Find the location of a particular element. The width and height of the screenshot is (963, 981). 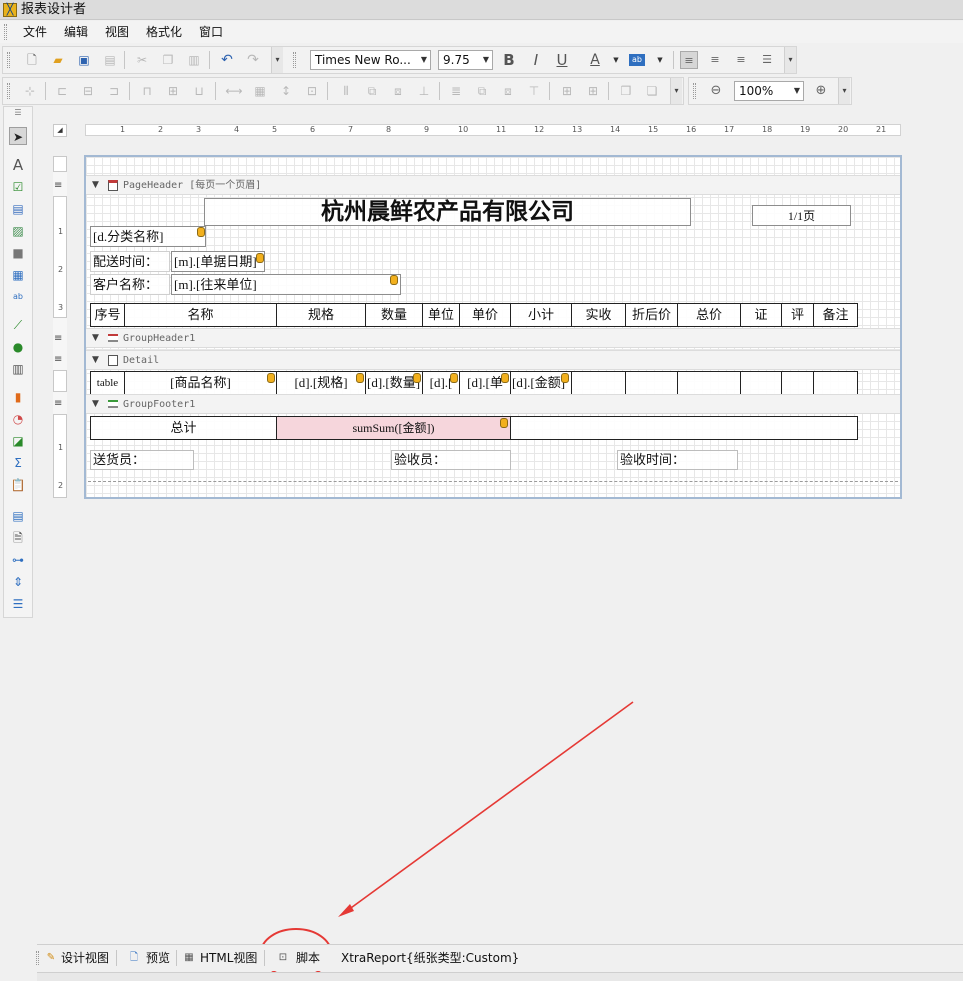

bottom-panel-strip is located at coordinates (500, 976).